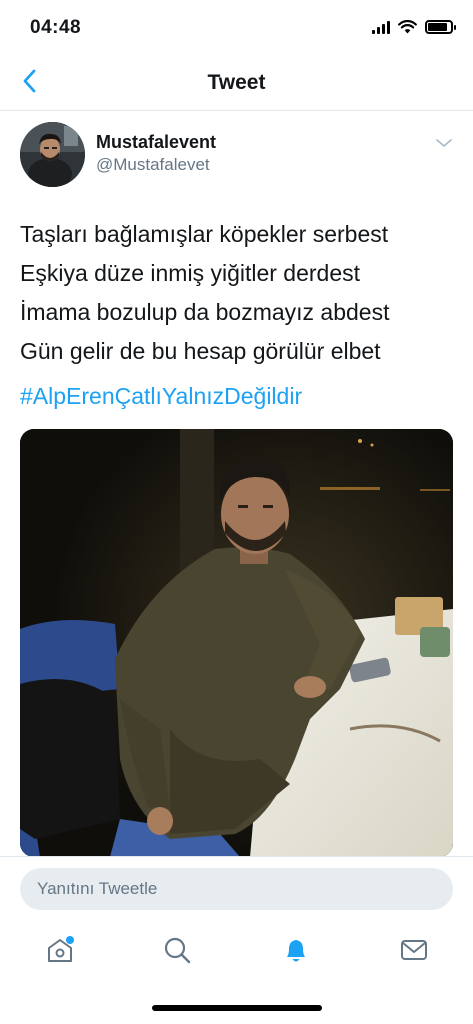  Describe the element at coordinates (56, 27) in the screenshot. I see `status-time: 04:48` at that location.